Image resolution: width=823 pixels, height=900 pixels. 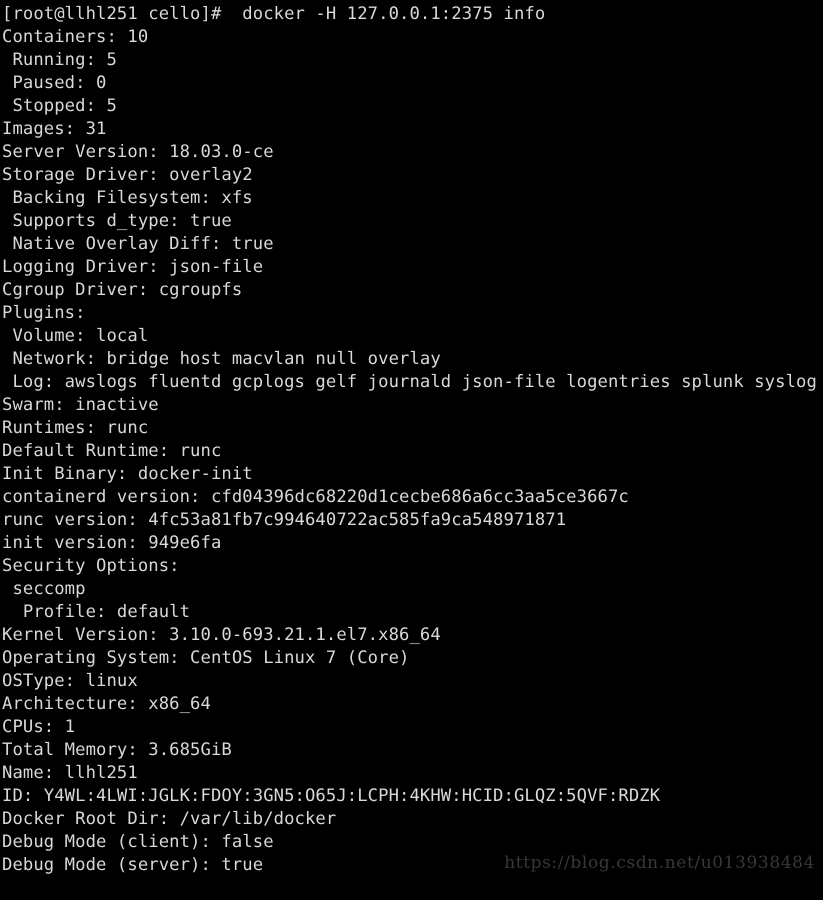 What do you see at coordinates (75, 336) in the screenshot?
I see `output-line: Volume: local` at bounding box center [75, 336].